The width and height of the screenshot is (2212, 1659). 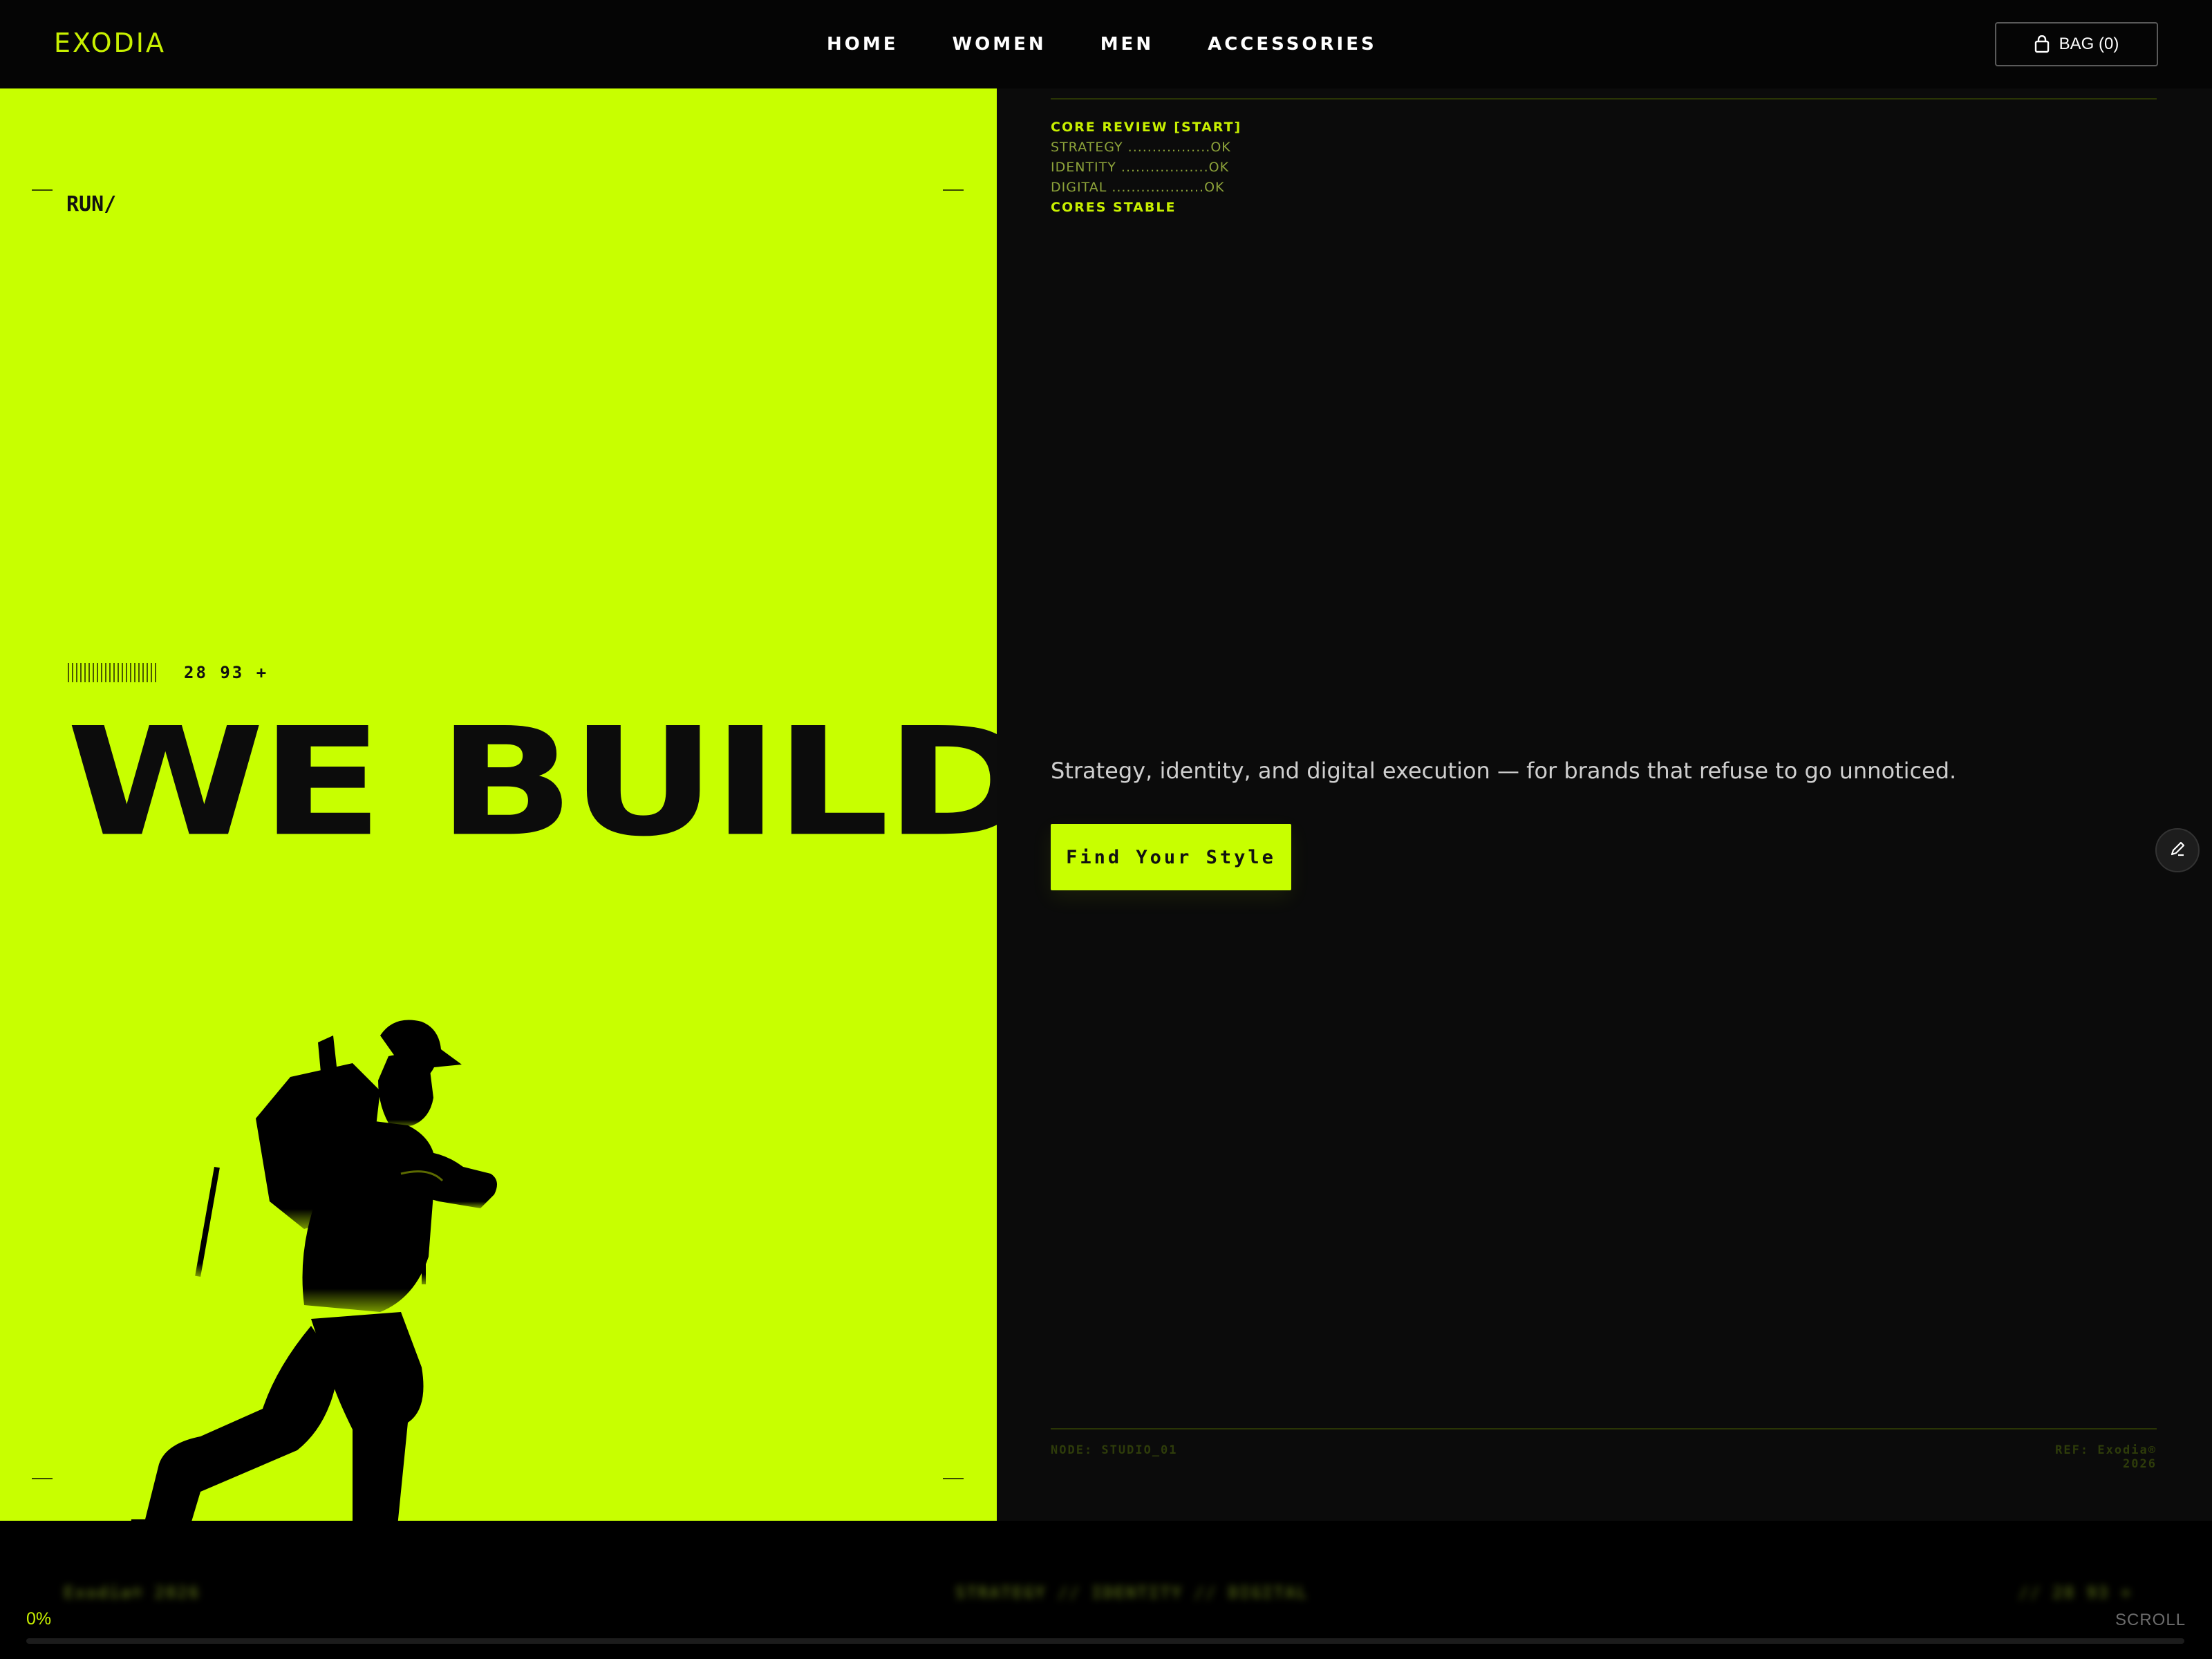 What do you see at coordinates (1138, 187) in the screenshot?
I see `log-item-digital: DIGITAL ...................OK` at bounding box center [1138, 187].